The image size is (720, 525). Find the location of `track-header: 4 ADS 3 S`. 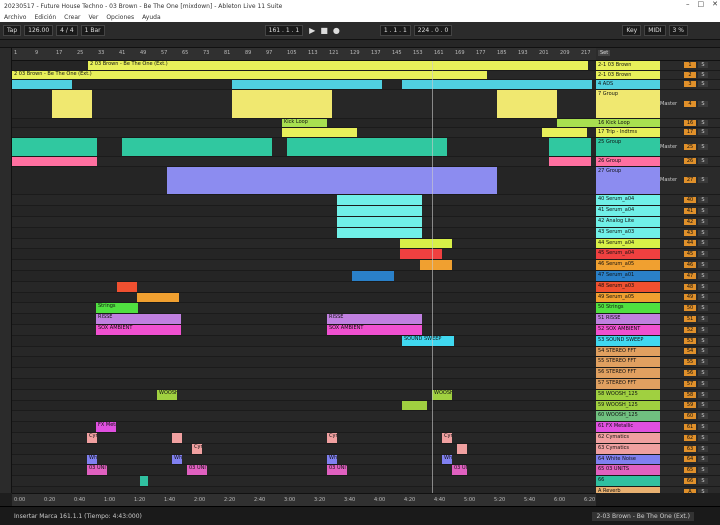

track-header: 4 ADS 3 S is located at coordinates (658, 85).